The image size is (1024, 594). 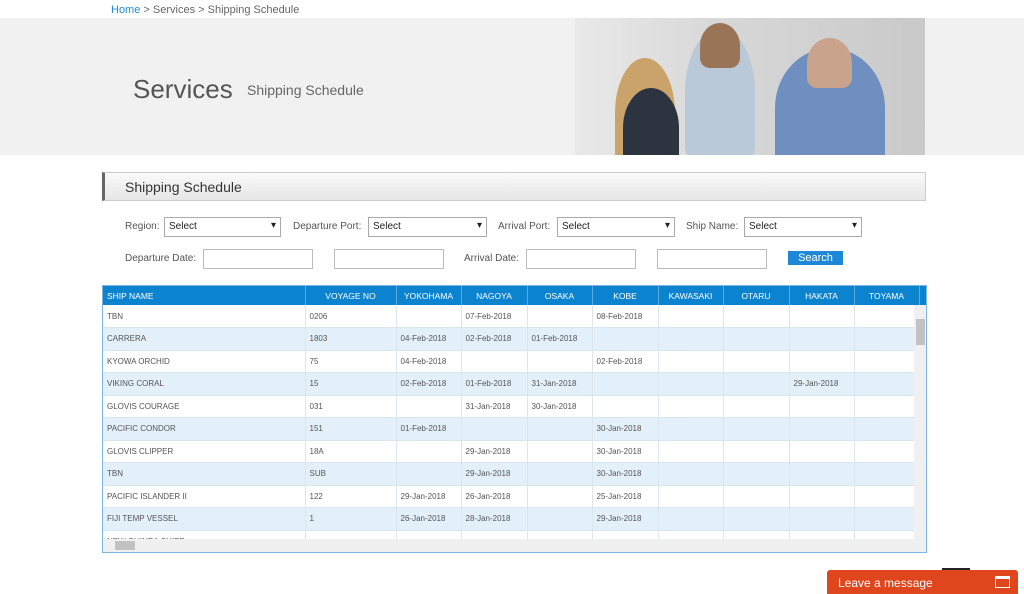 What do you see at coordinates (125, 10) in the screenshot?
I see `breadcrumb-home: Home` at bounding box center [125, 10].